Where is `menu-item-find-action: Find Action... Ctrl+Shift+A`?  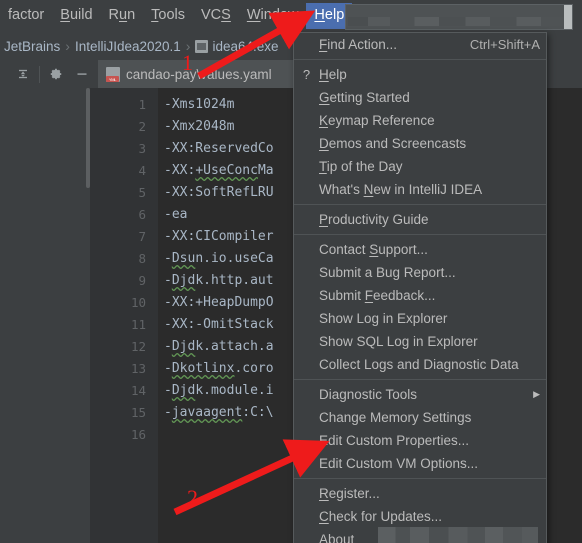
menu-item-find-action: Find Action... Ctrl+Shift+A is located at coordinates (420, 44).